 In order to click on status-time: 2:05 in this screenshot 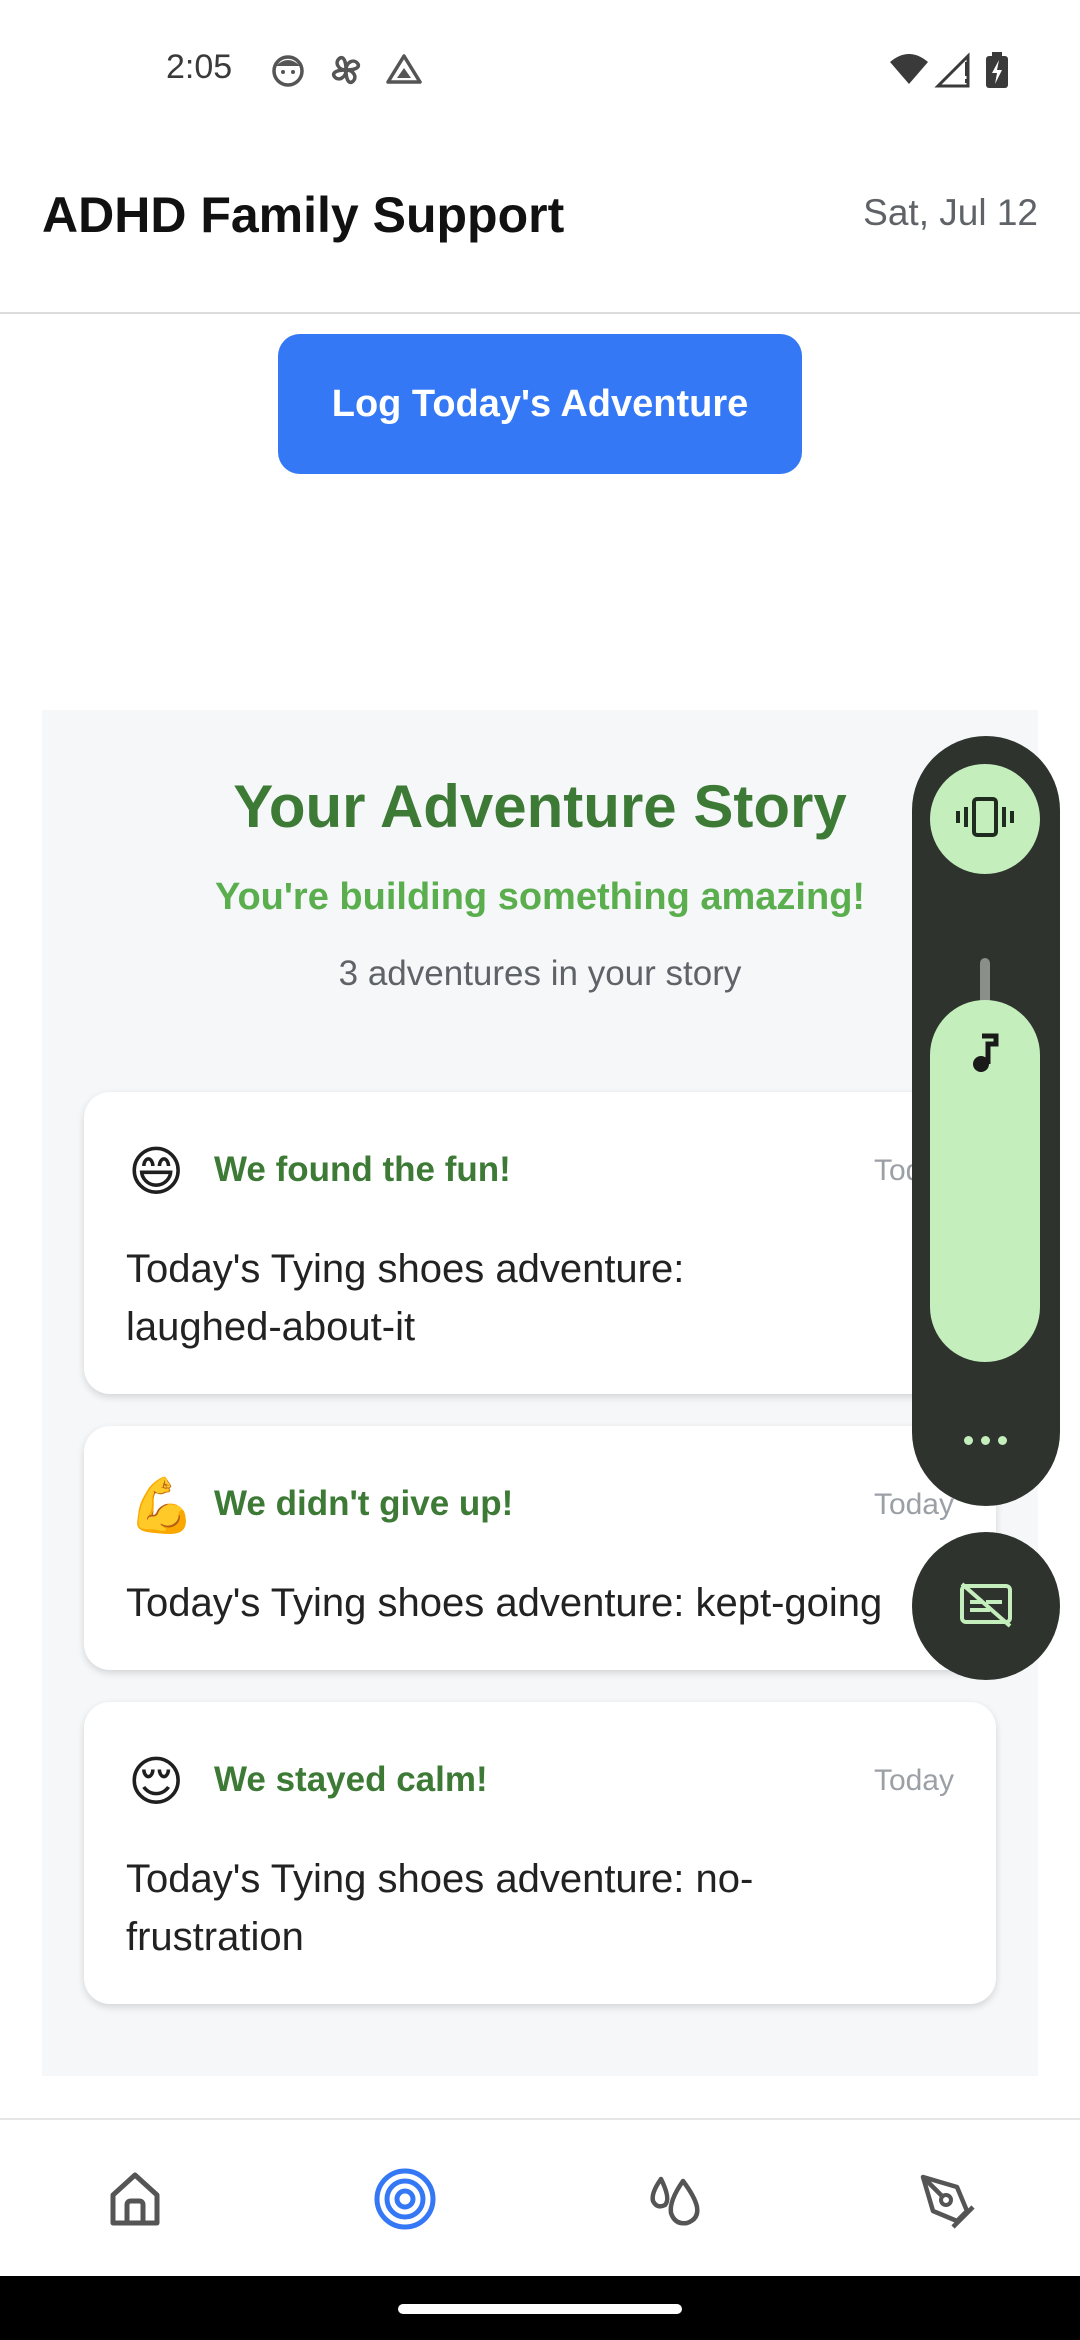, I will do `click(199, 67)`.